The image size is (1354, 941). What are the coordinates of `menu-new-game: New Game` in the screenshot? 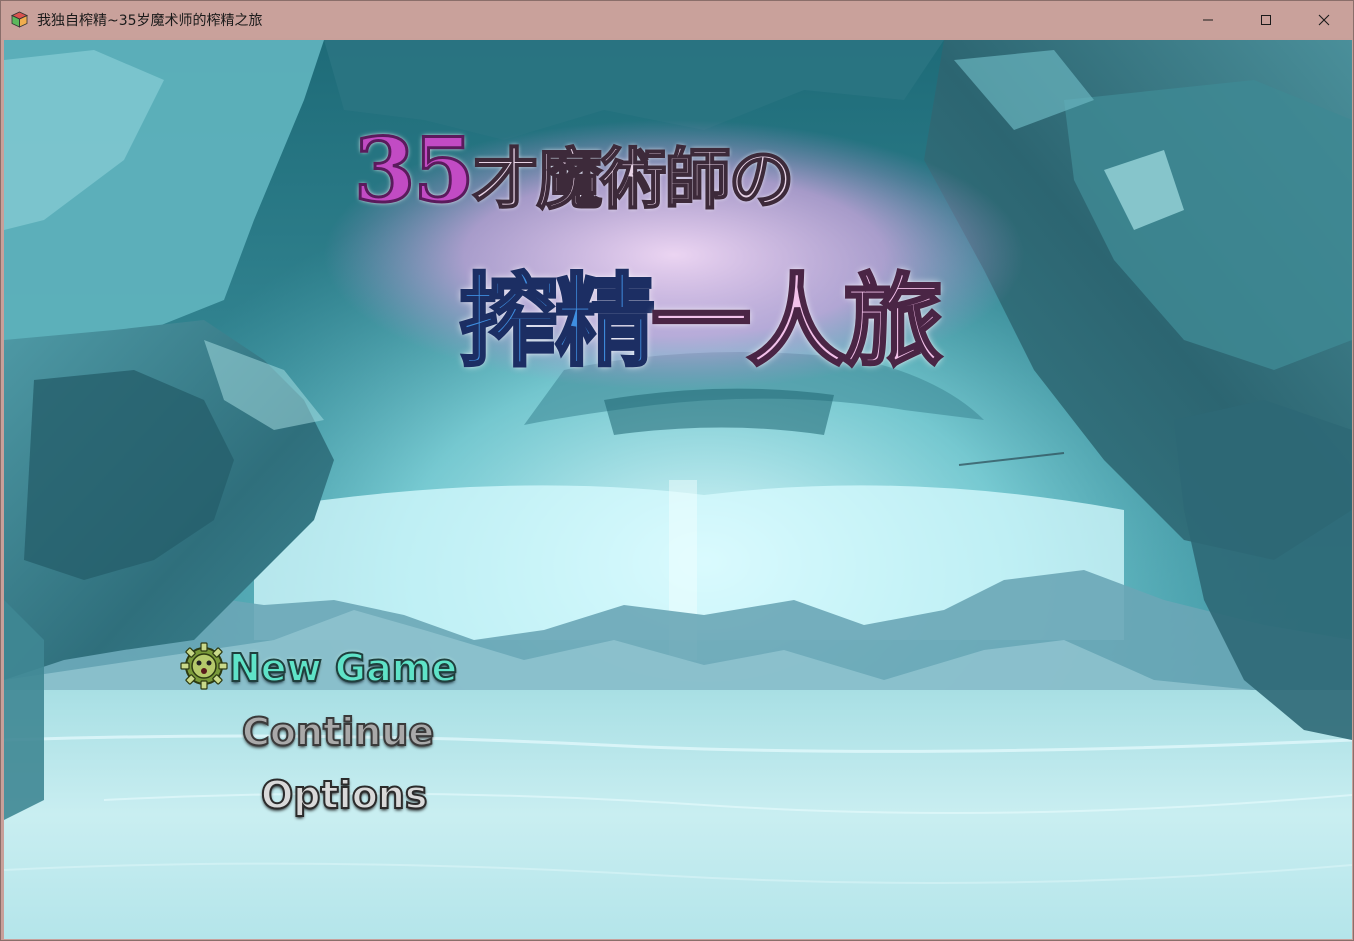 It's located at (343, 668).